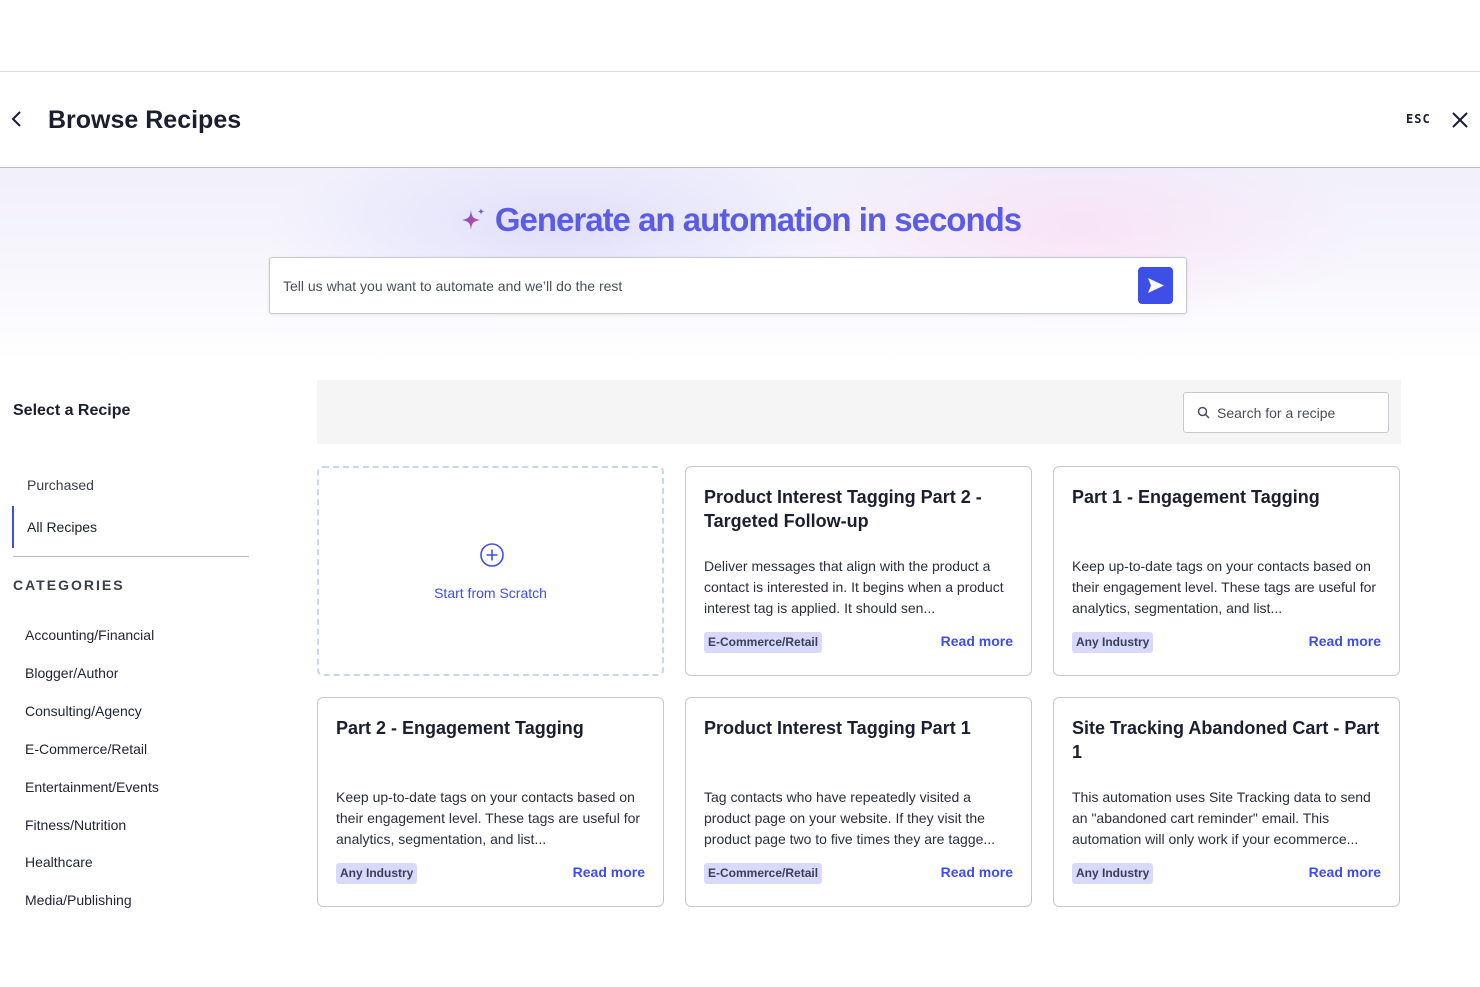  Describe the element at coordinates (86, 749) in the screenshot. I see `category-item: E-Commerce/Retail` at that location.